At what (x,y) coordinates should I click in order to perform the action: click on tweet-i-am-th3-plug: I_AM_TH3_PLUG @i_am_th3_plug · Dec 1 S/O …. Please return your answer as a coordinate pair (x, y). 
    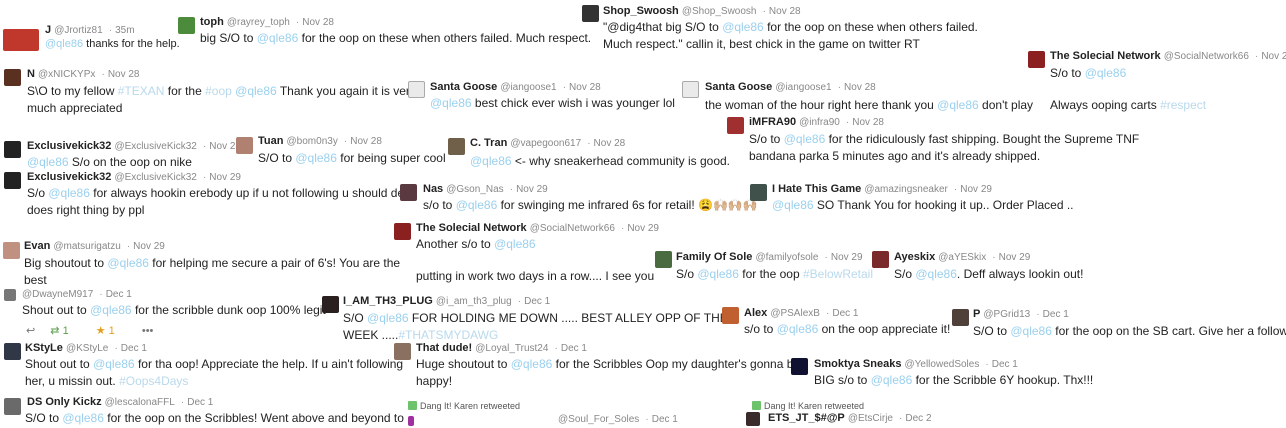
    Looking at the image, I should click on (525, 318).